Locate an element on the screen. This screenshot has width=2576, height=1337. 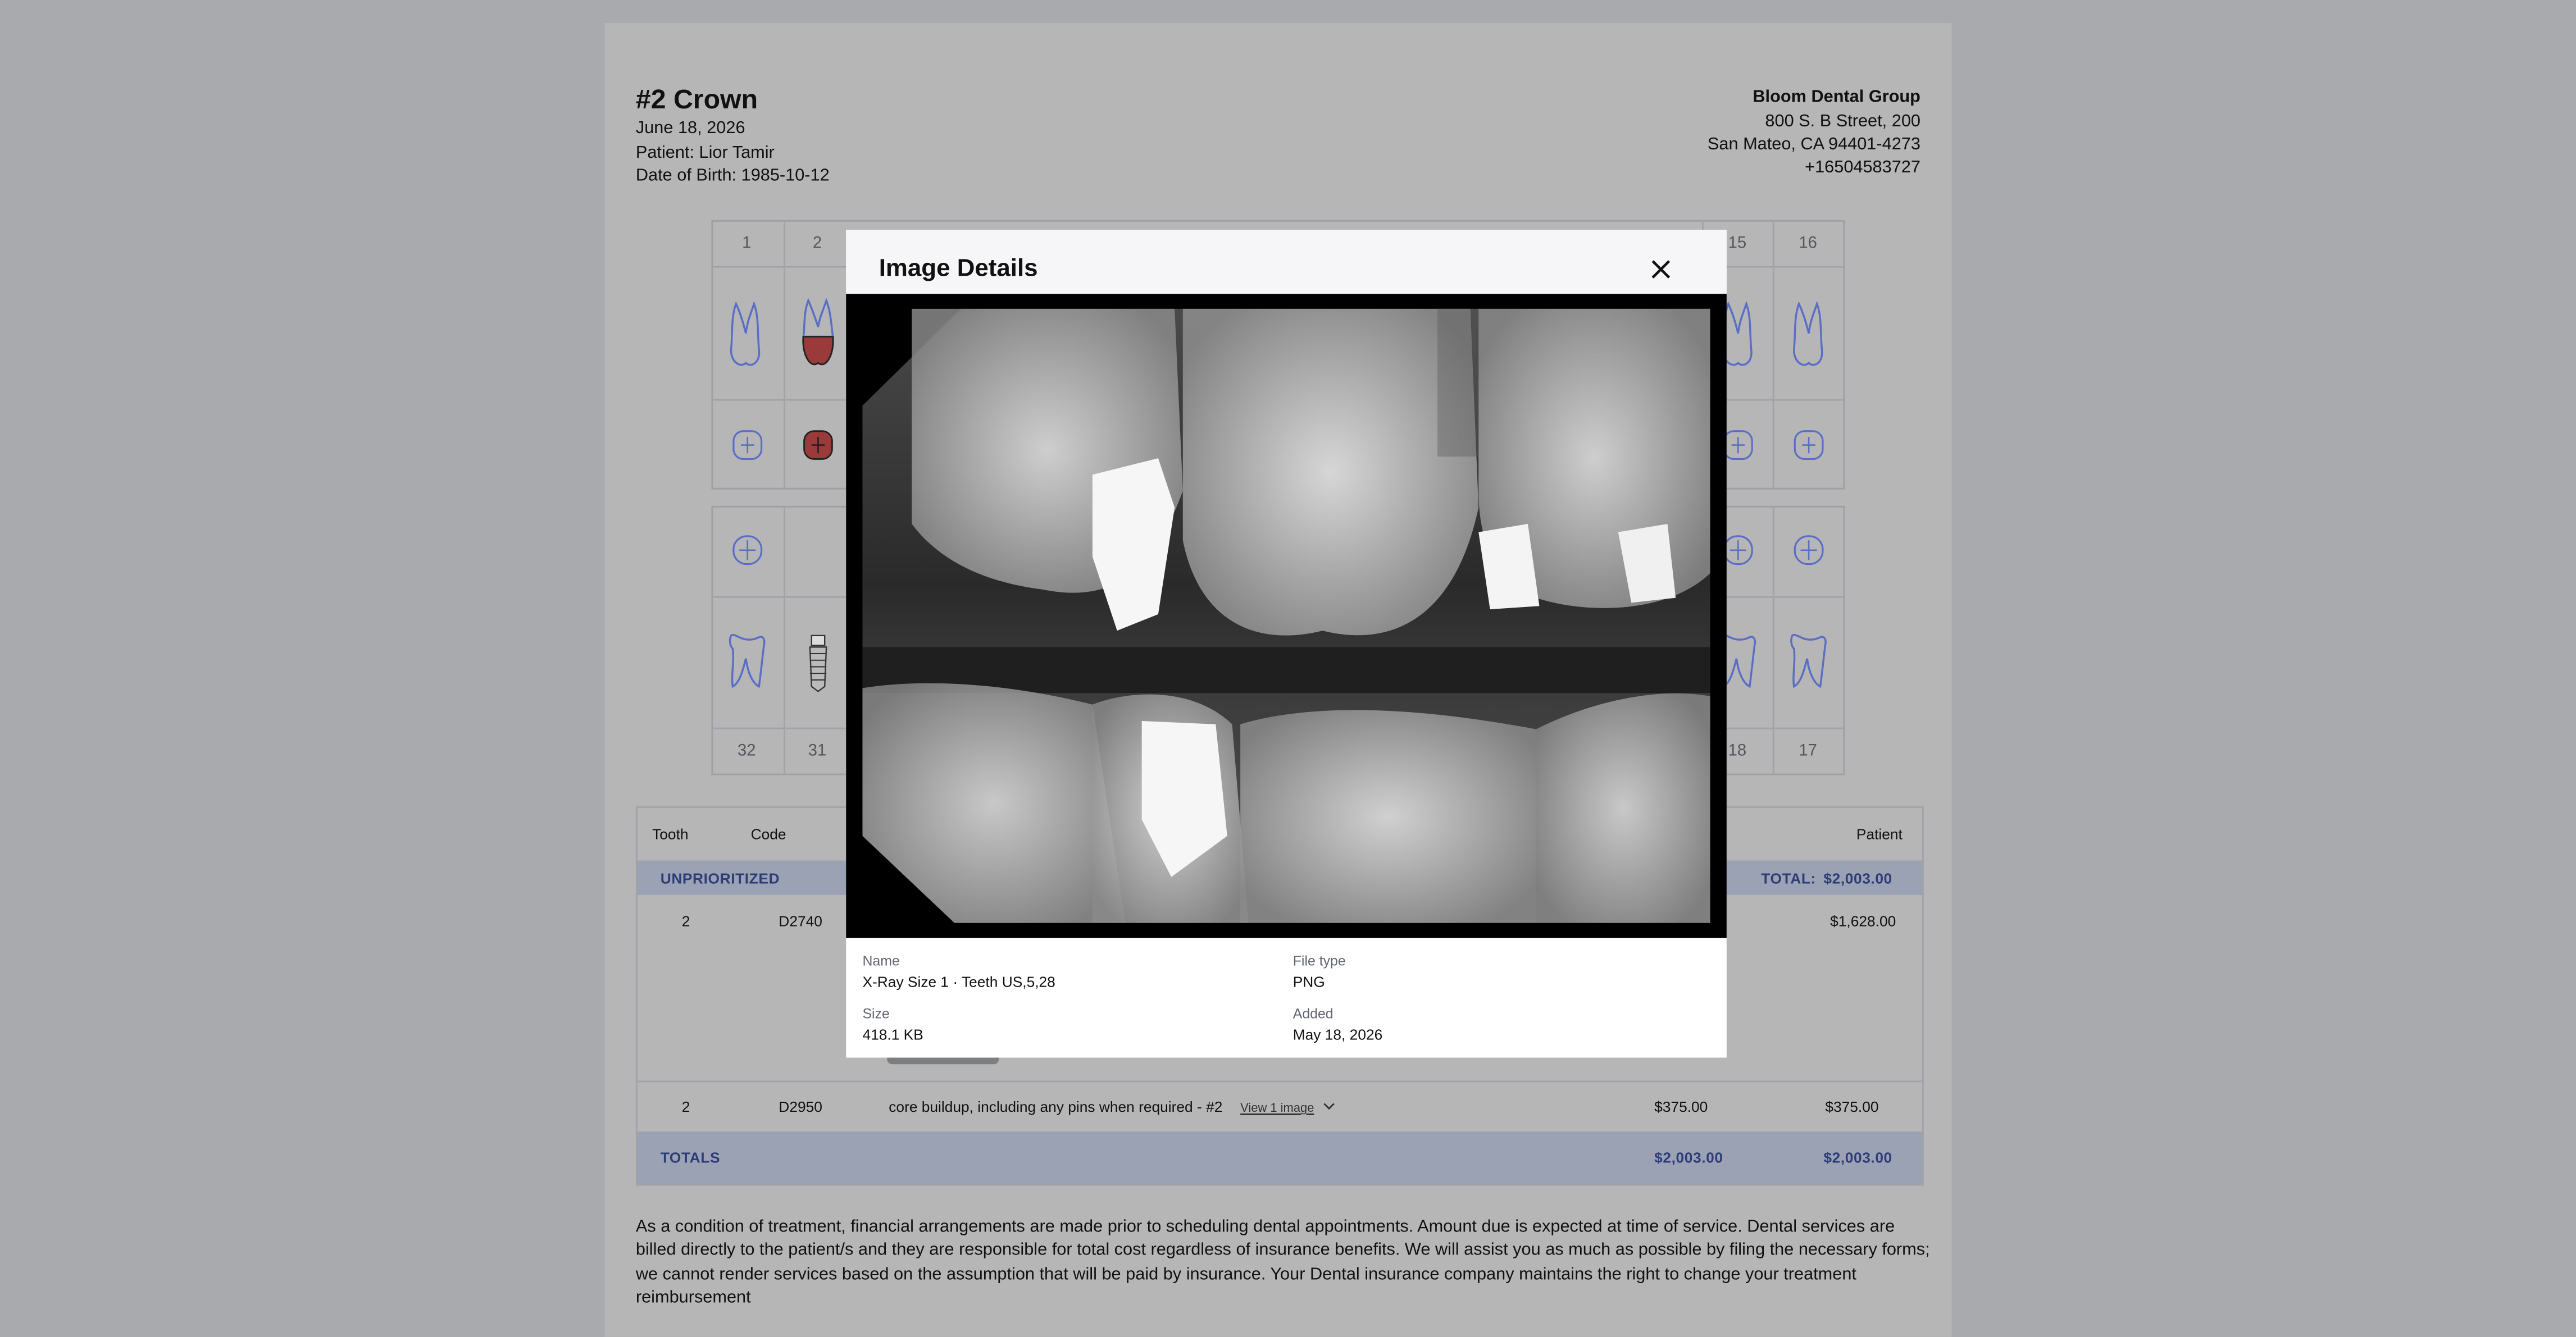
practice-address-2: San Mateo, CA 94401-4273 is located at coordinates (1813, 144).